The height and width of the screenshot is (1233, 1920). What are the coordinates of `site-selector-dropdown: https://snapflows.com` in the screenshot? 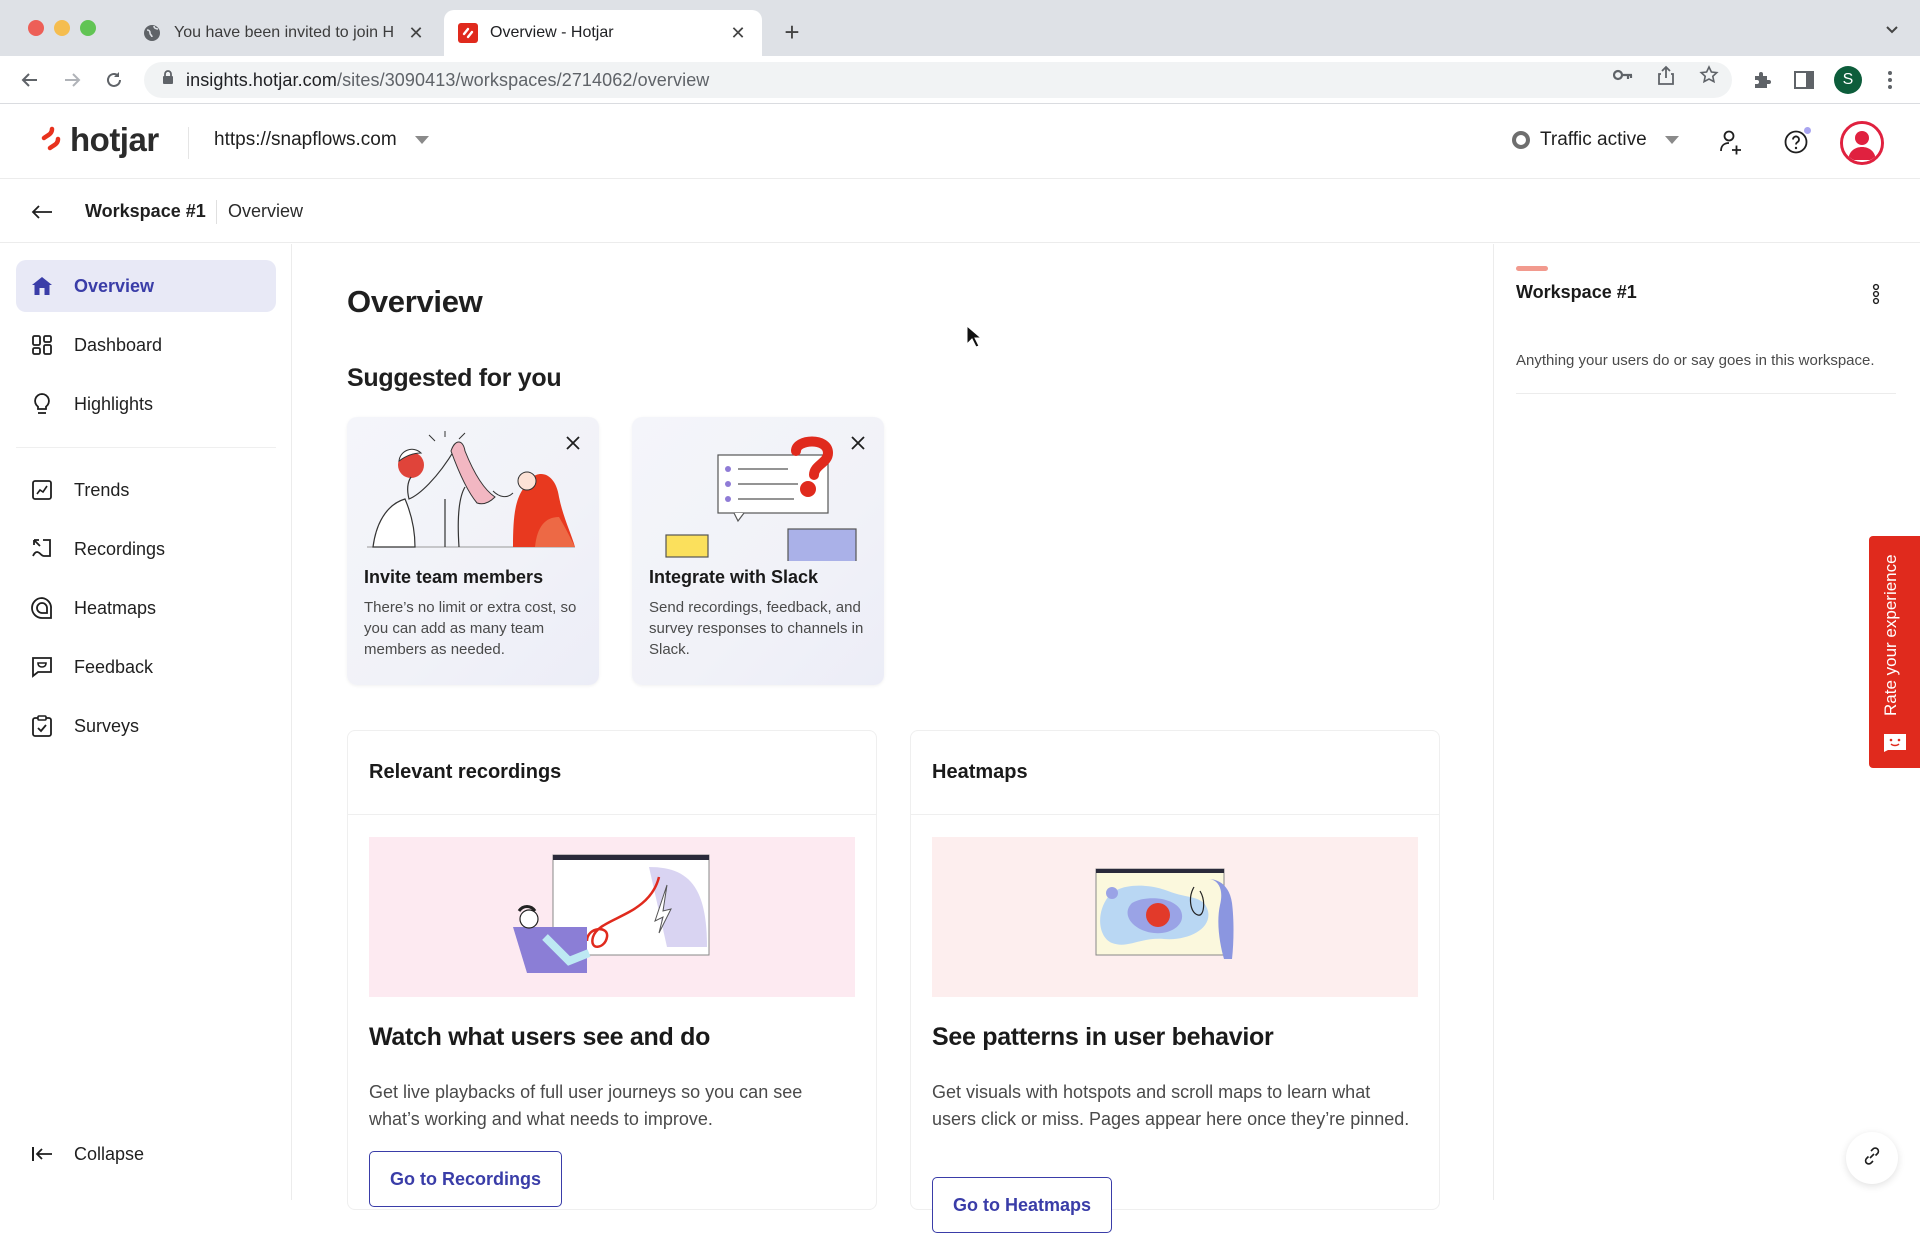 It's located at (321, 140).